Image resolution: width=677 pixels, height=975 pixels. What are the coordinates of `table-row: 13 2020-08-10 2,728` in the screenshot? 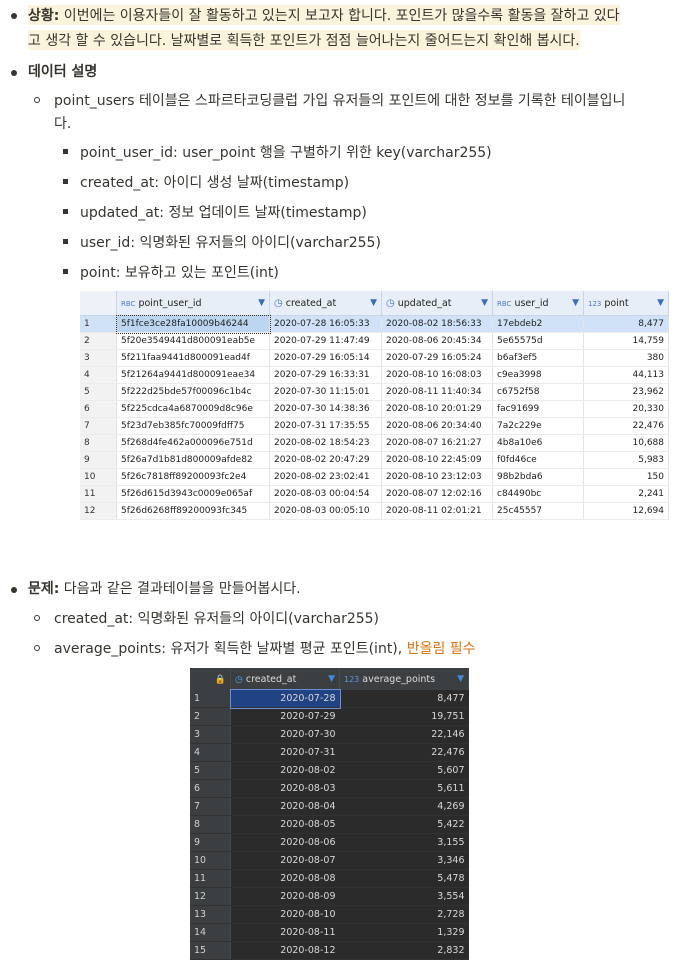 It's located at (329, 914).